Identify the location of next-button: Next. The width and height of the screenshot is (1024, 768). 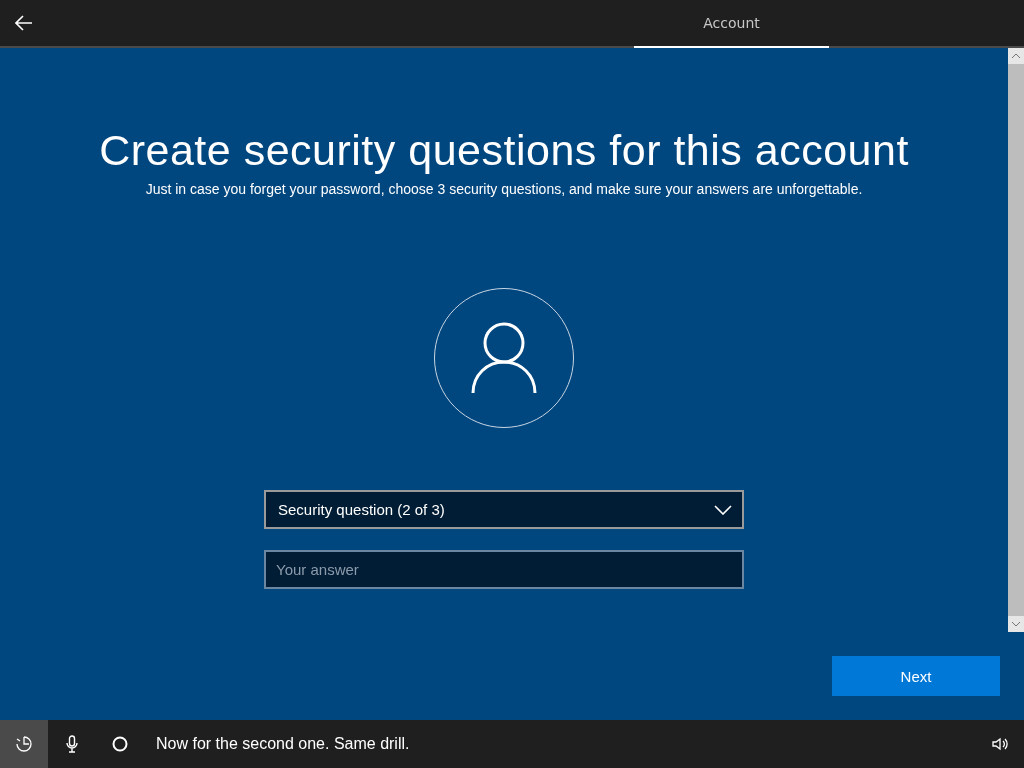
(916, 676).